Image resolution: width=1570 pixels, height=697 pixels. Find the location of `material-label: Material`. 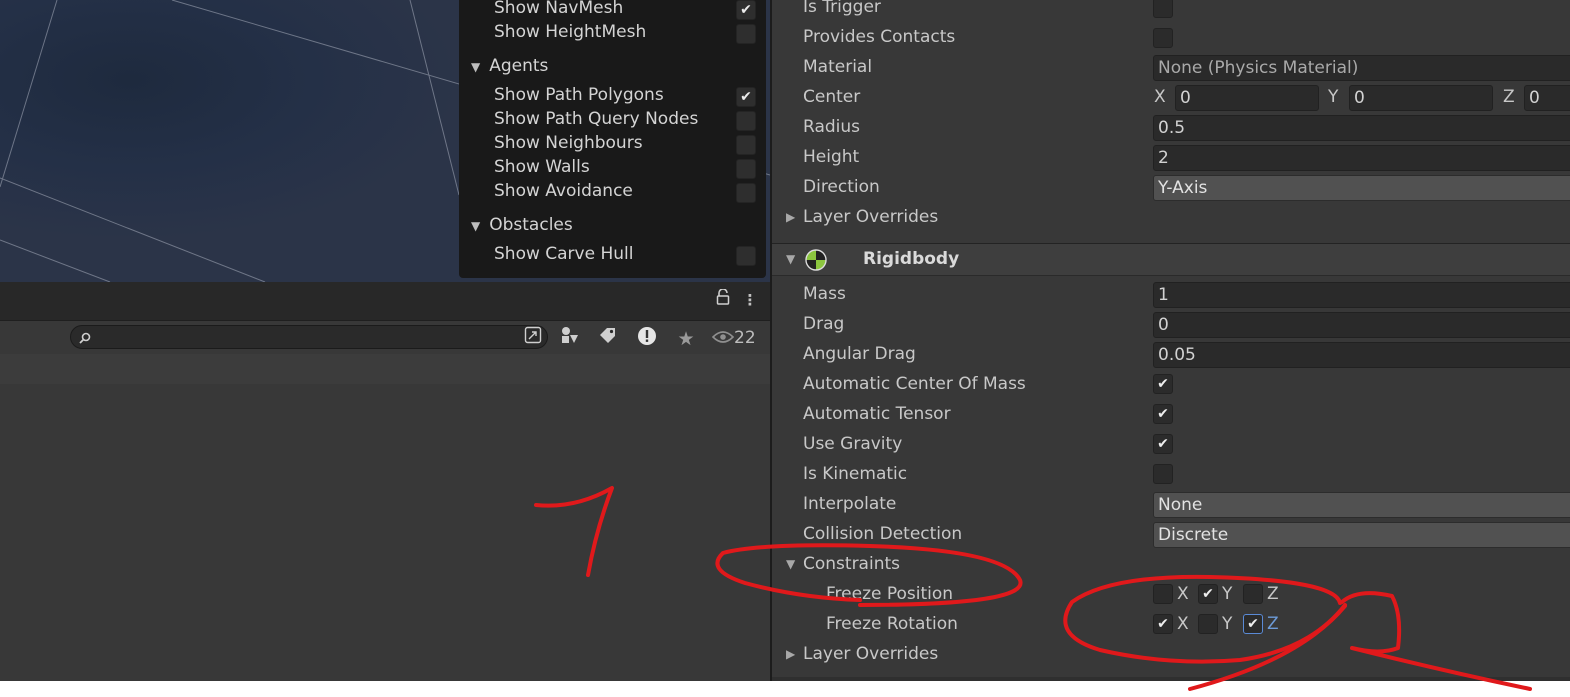

material-label: Material is located at coordinates (838, 67).